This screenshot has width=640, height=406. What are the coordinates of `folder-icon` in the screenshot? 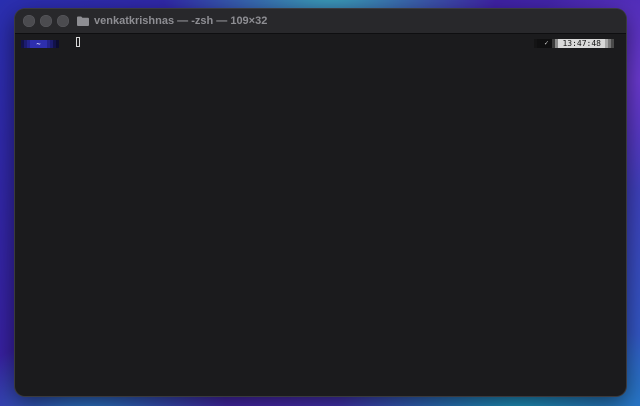 It's located at (83, 21).